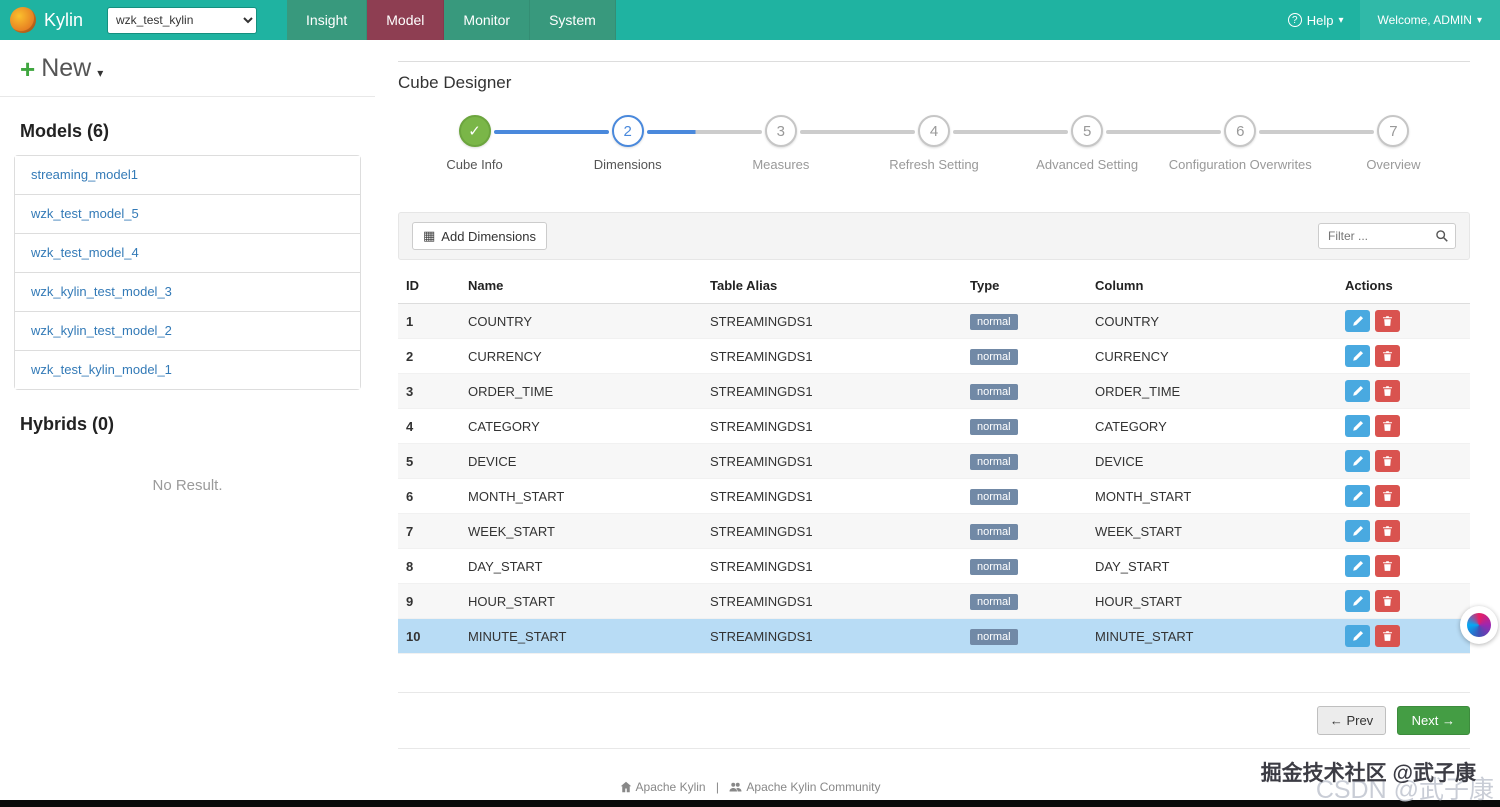 Image resolution: width=1500 pixels, height=807 pixels. I want to click on plus-icon: +, so click(28, 68).